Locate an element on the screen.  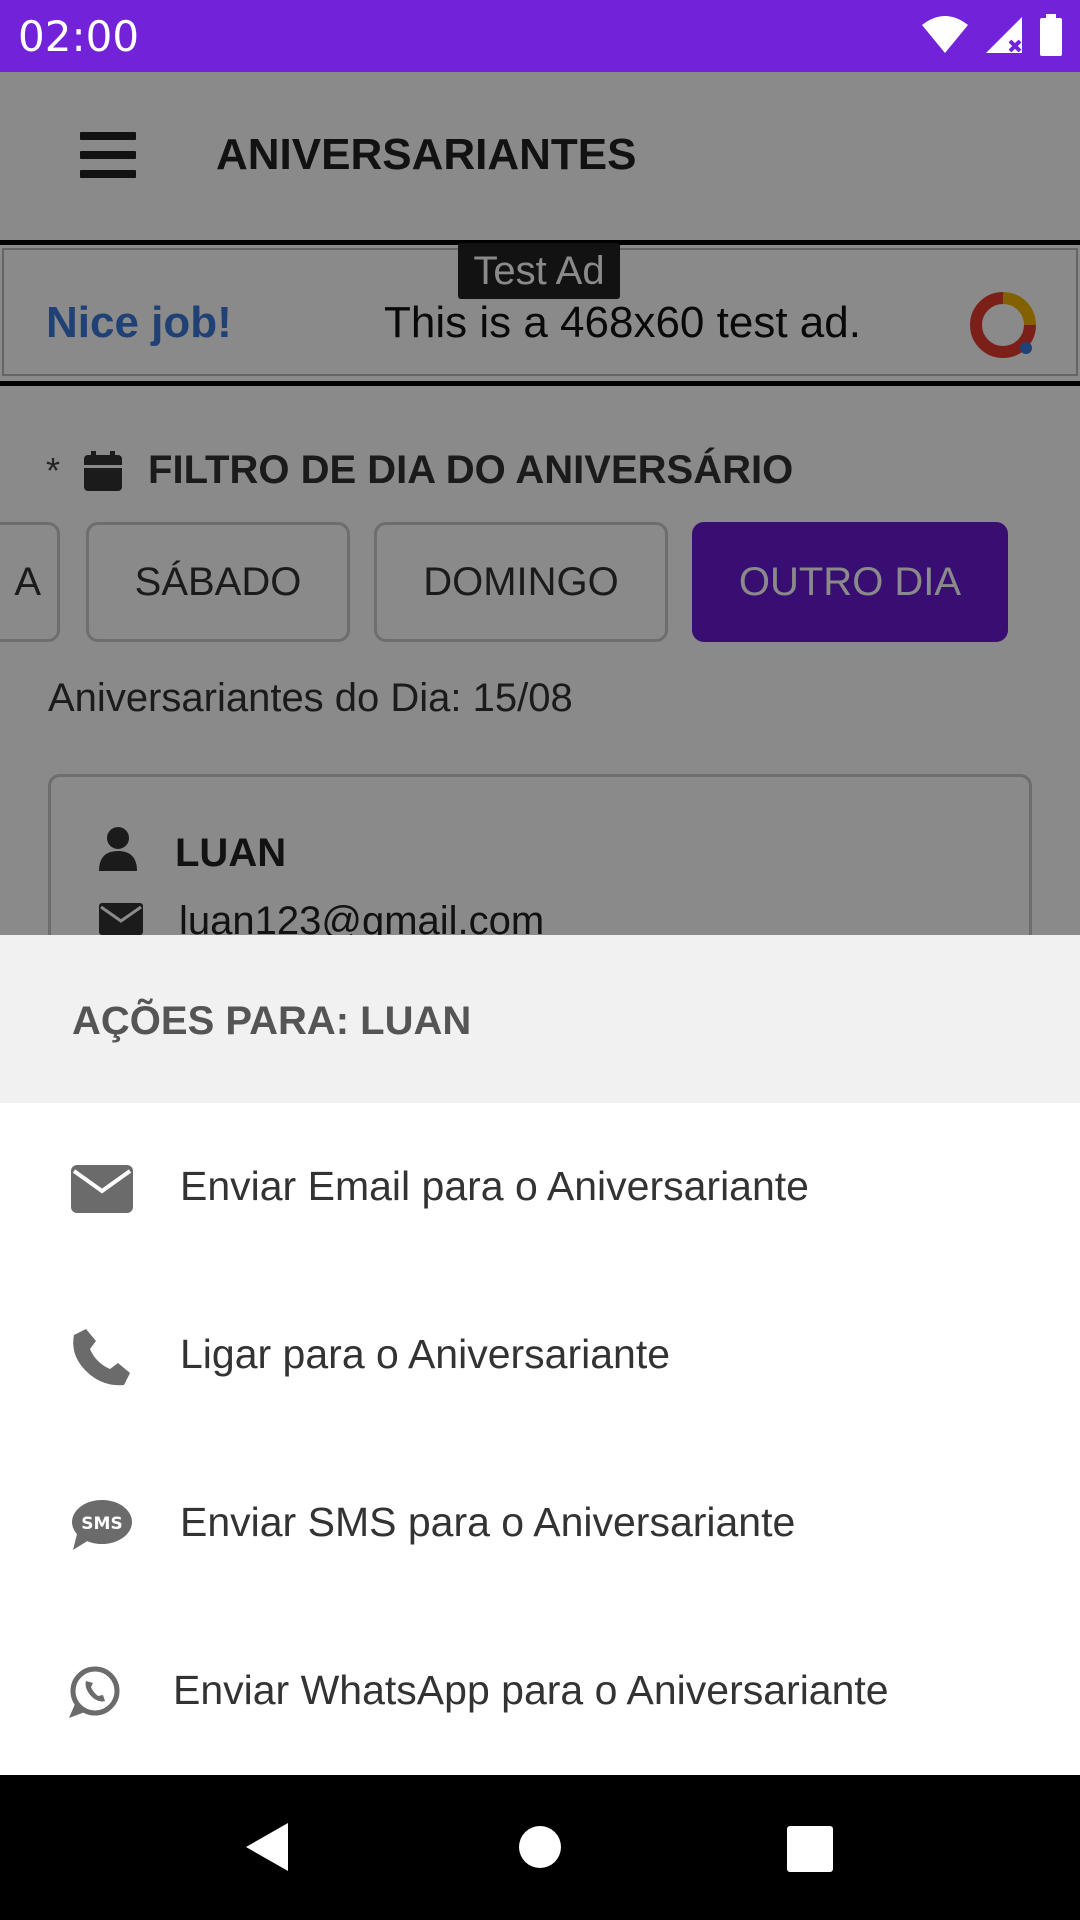
svg-text: SMS is located at coordinates (101, 1524).